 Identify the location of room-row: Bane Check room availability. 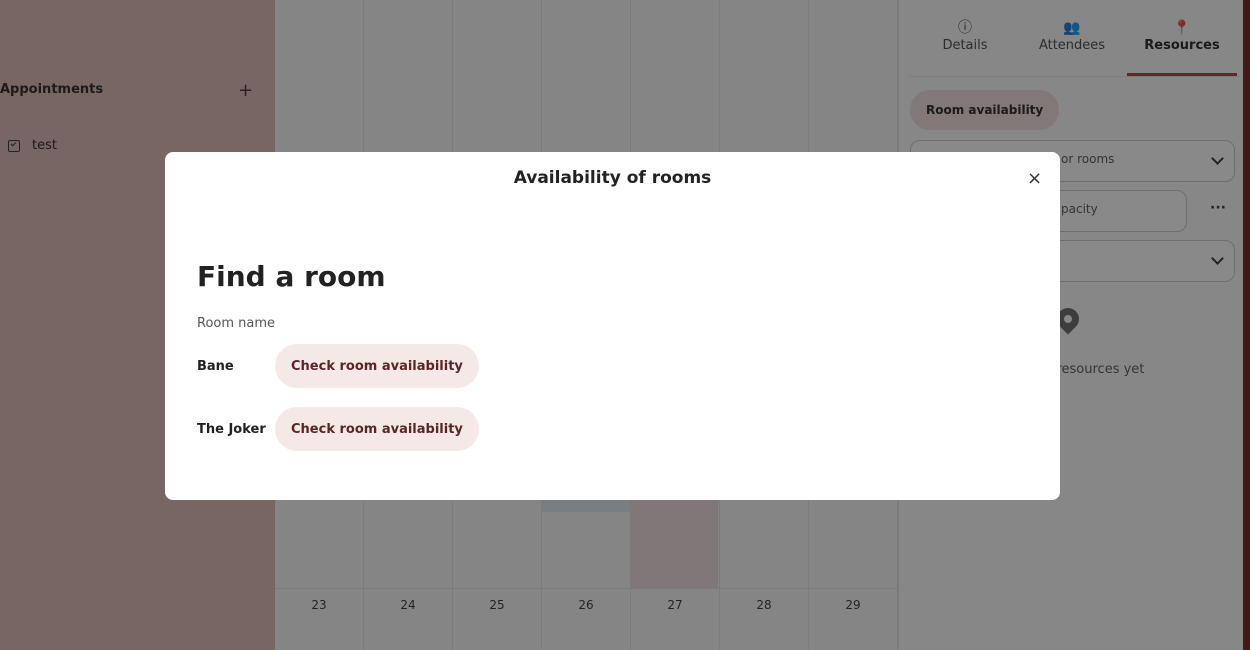
(338, 366).